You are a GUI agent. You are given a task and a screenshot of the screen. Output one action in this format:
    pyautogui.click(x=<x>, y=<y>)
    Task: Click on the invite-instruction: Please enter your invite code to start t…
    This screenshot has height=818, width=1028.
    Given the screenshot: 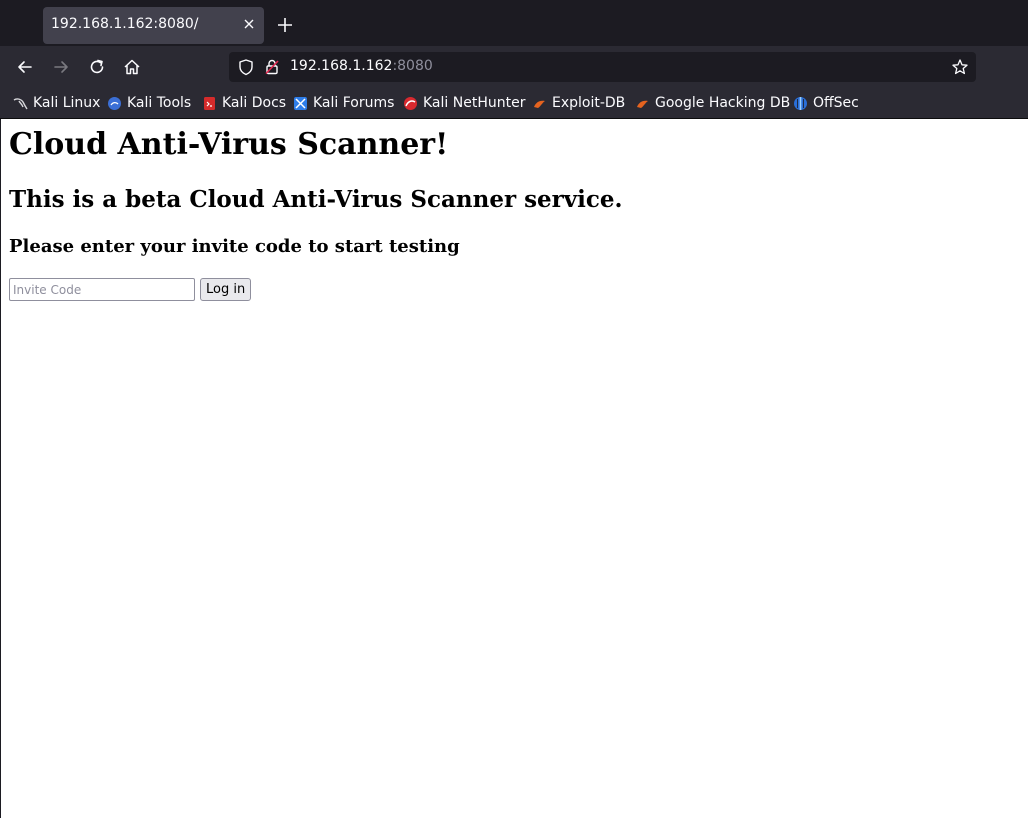 What is the action you would take?
    pyautogui.click(x=234, y=246)
    